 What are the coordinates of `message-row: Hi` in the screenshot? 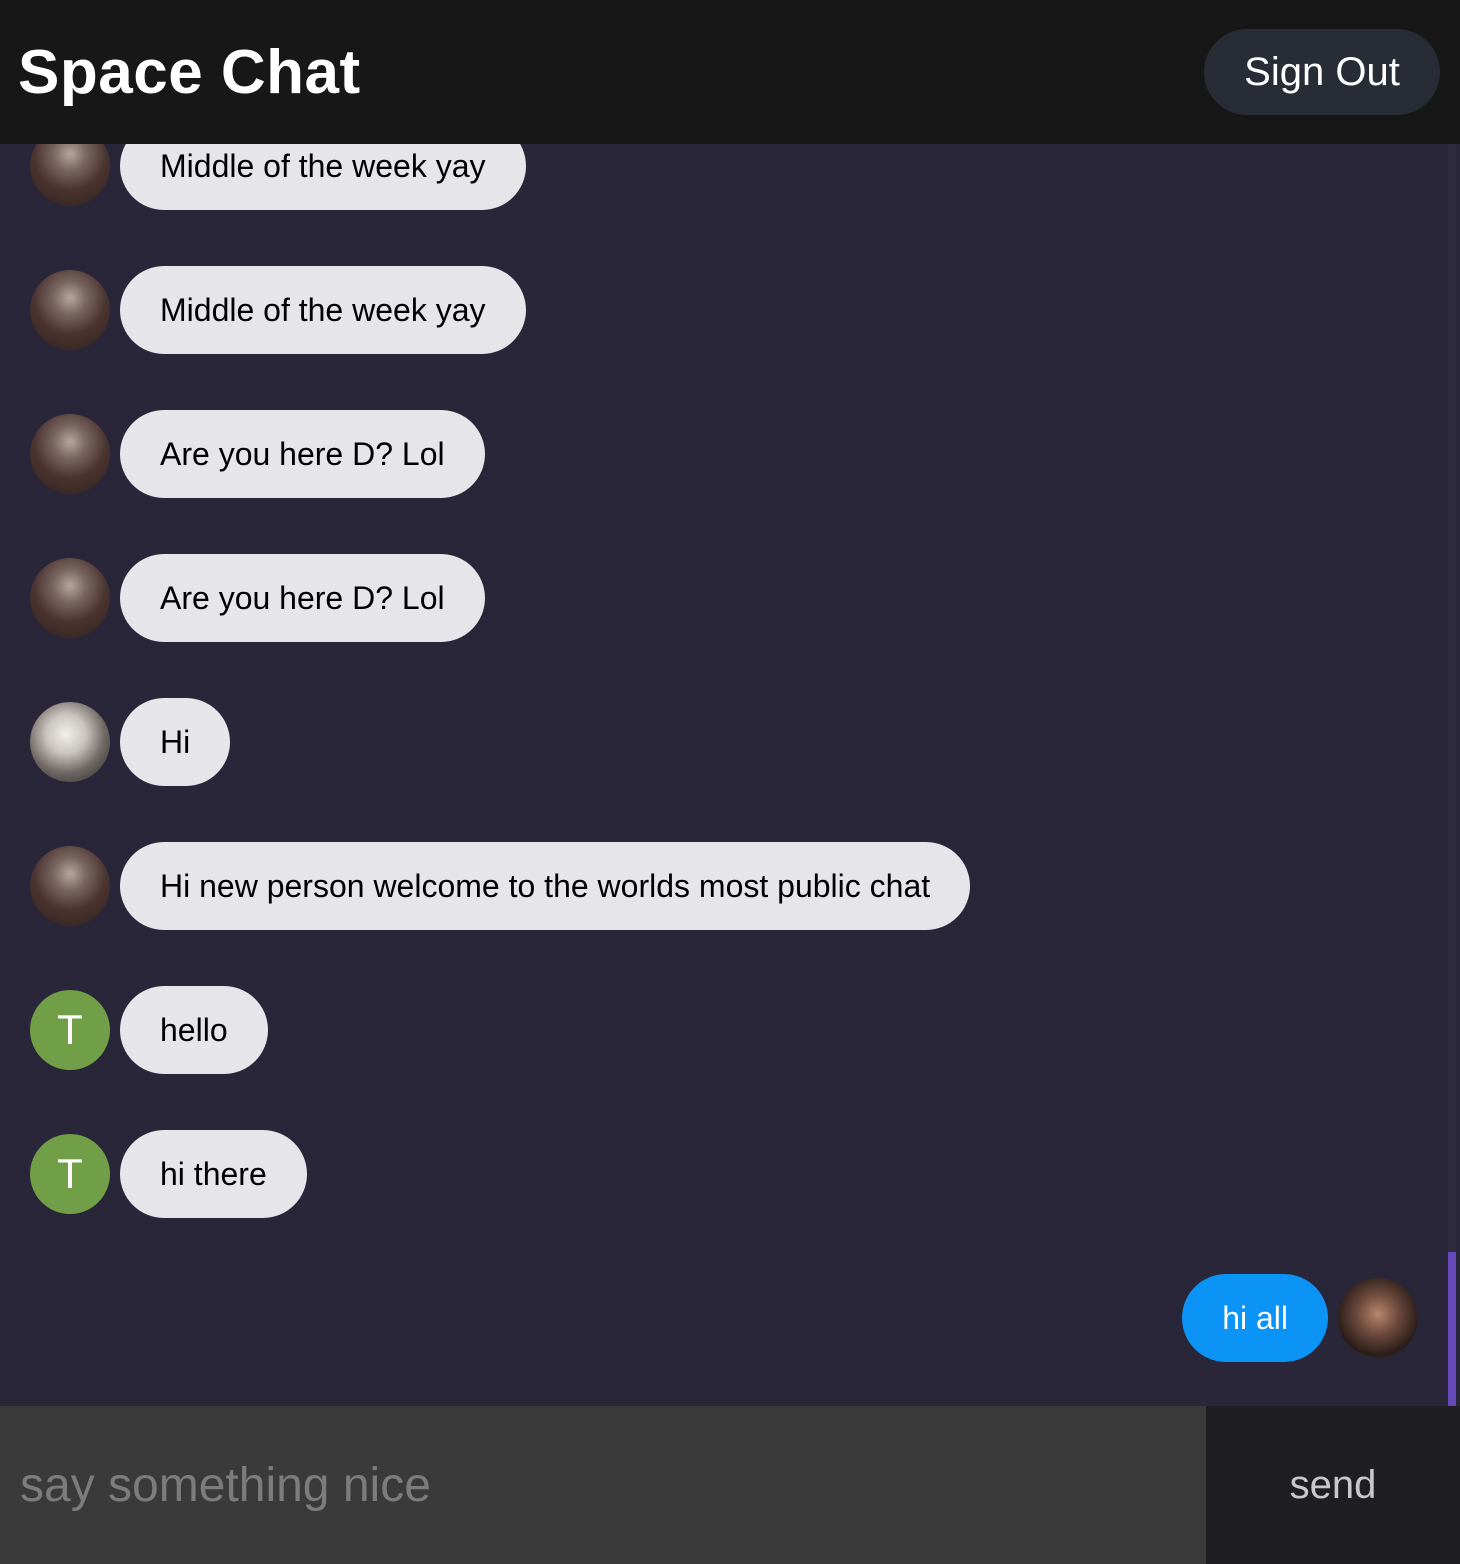 It's located at (130, 742).